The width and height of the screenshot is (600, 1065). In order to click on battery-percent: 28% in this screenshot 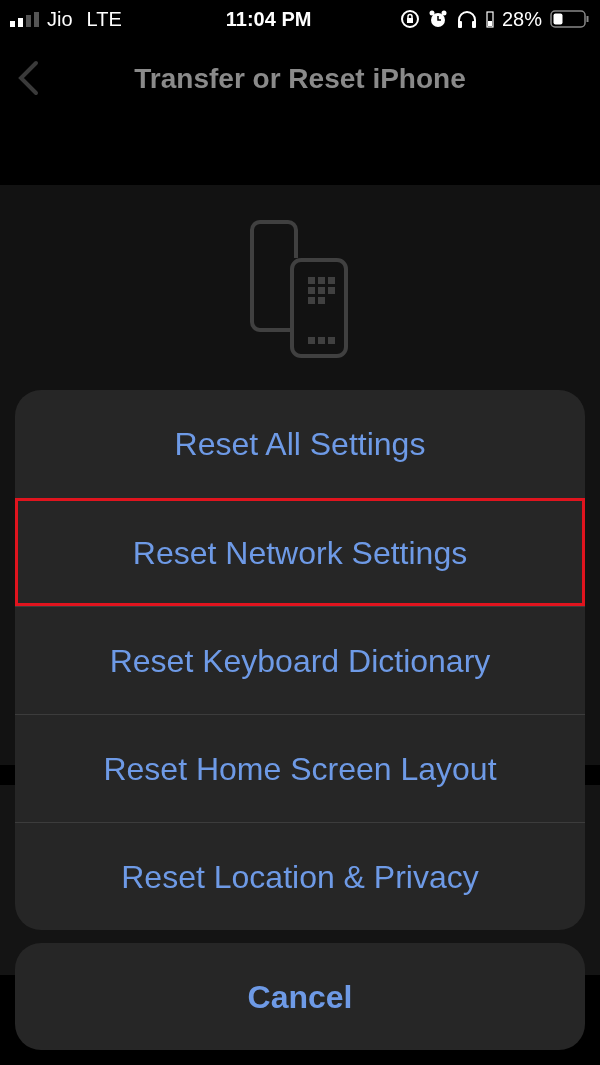, I will do `click(521, 19)`.